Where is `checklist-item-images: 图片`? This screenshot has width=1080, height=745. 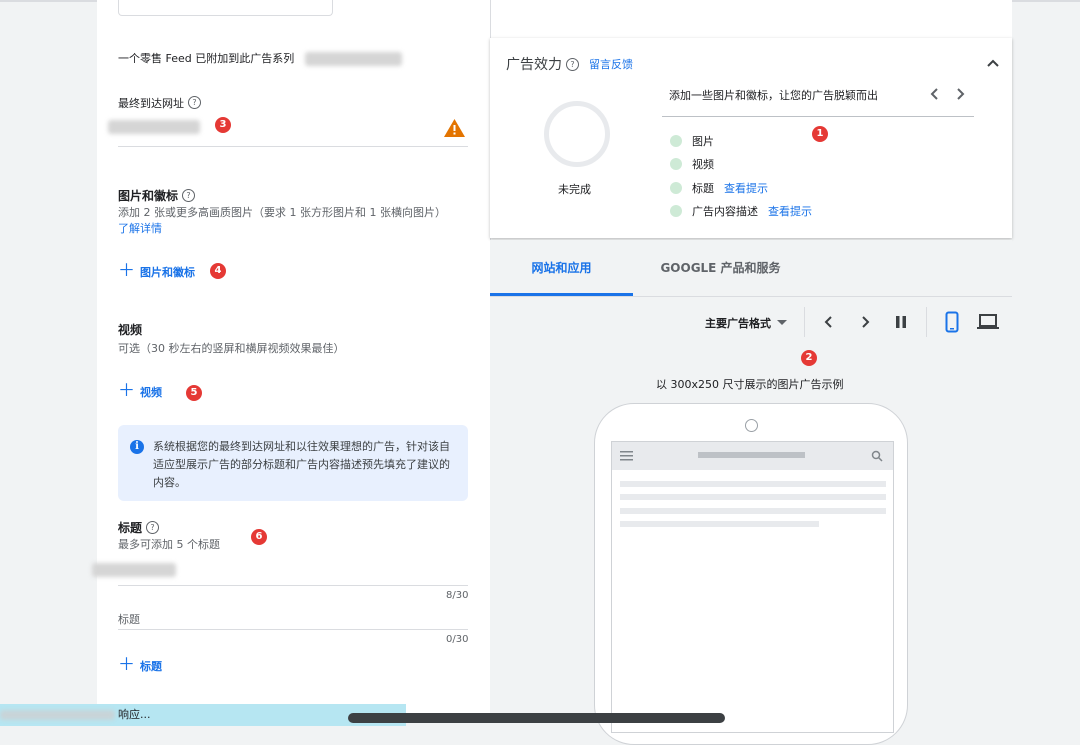 checklist-item-images: 图片 is located at coordinates (692, 141).